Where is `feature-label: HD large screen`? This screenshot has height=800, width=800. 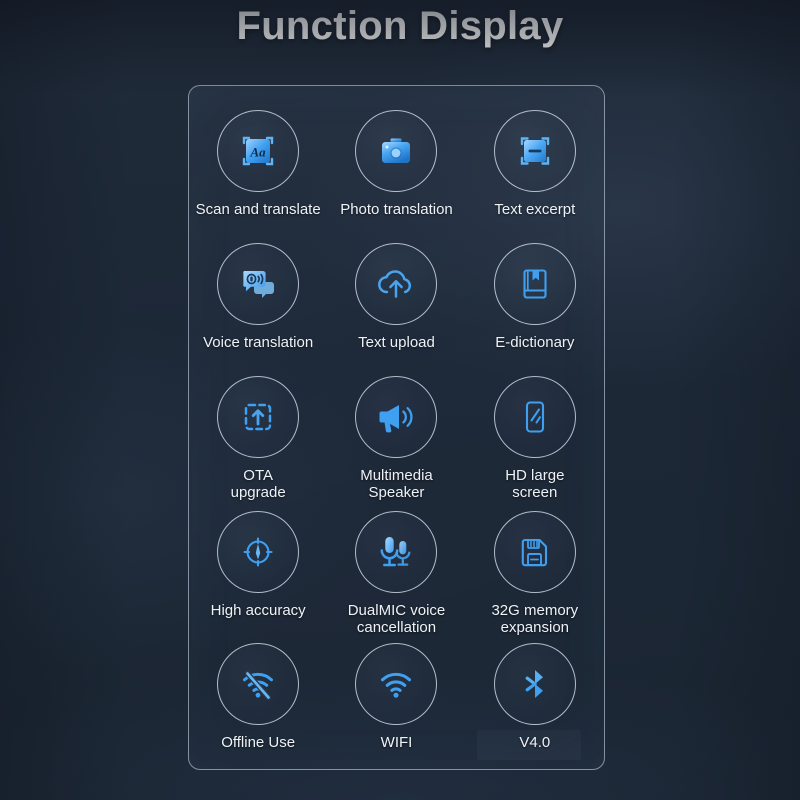 feature-label: HD large screen is located at coordinates (535, 484).